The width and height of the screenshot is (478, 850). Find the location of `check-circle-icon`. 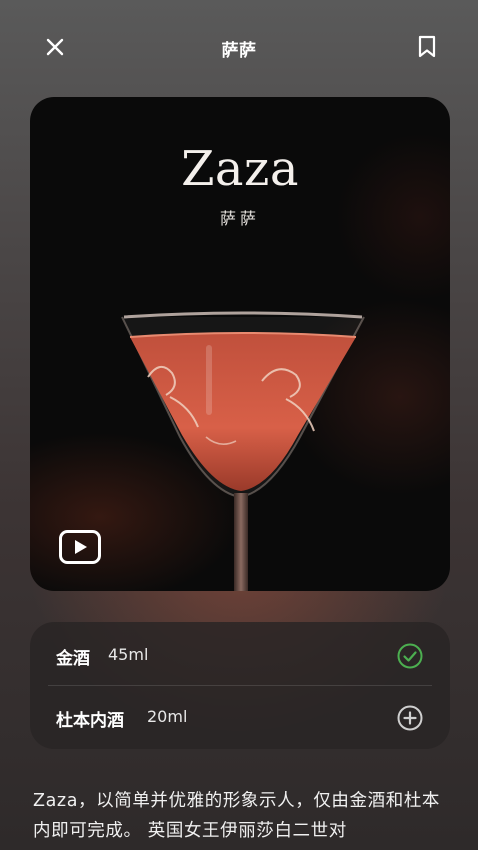

check-circle-icon is located at coordinates (410, 656).